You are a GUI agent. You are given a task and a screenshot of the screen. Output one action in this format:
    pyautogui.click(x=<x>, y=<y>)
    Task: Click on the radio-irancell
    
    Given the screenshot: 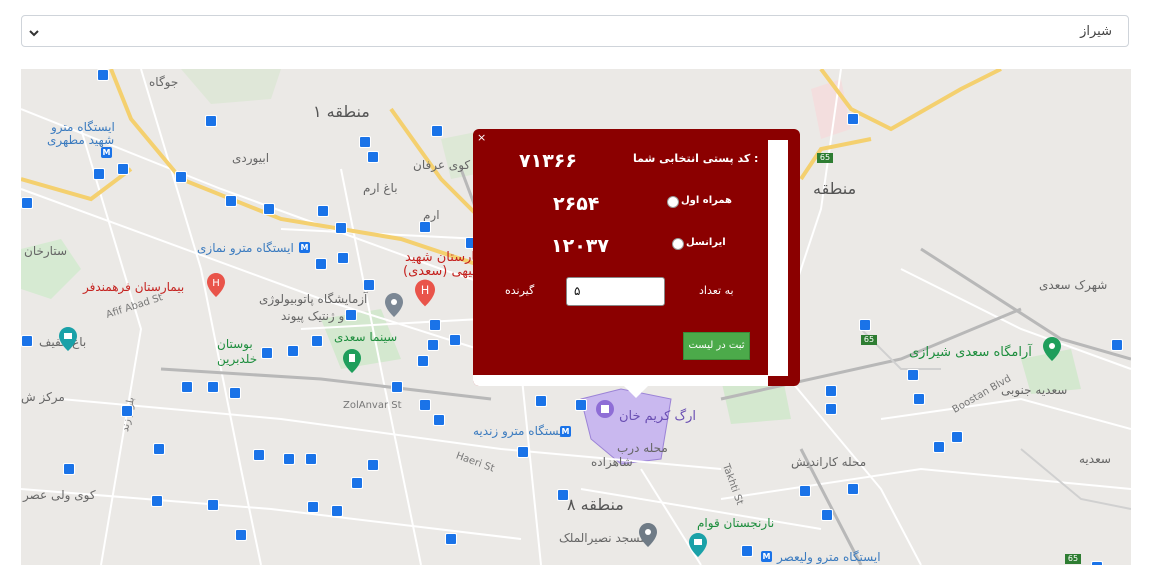 What is the action you would take?
    pyautogui.click(x=678, y=244)
    